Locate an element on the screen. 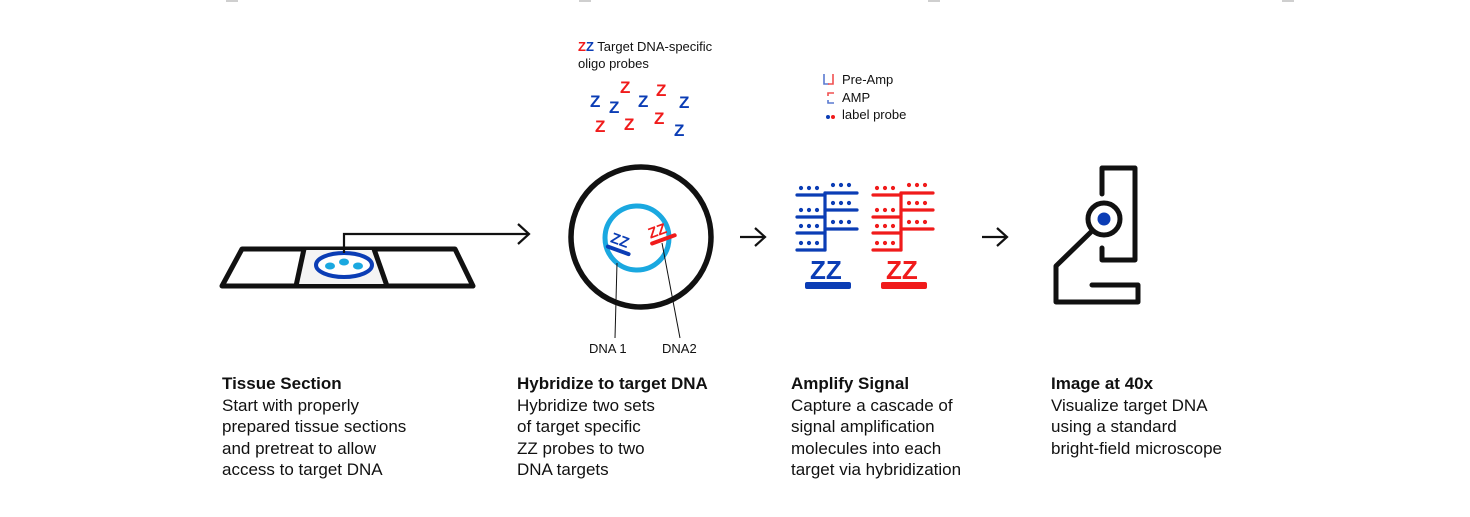  step-desc-line: prepared tissue sections is located at coordinates (314, 426).